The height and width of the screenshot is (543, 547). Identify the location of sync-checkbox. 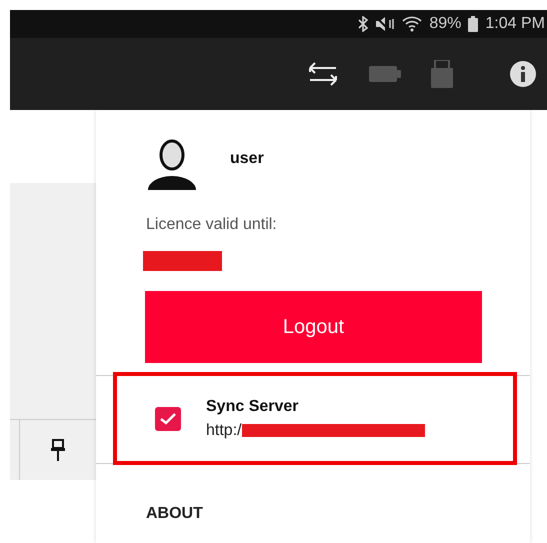
(168, 418).